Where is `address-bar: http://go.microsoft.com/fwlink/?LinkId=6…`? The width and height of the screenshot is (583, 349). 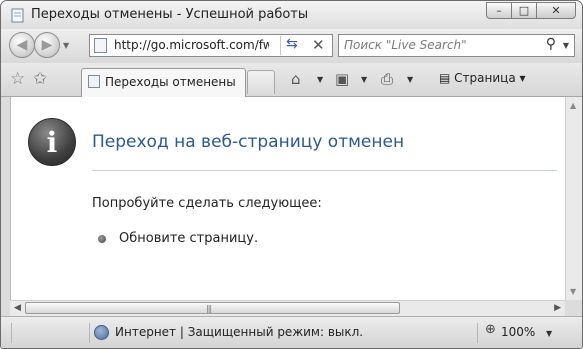 address-bar: http://go.microsoft.com/fwlink/?LinkId=6… is located at coordinates (211, 45).